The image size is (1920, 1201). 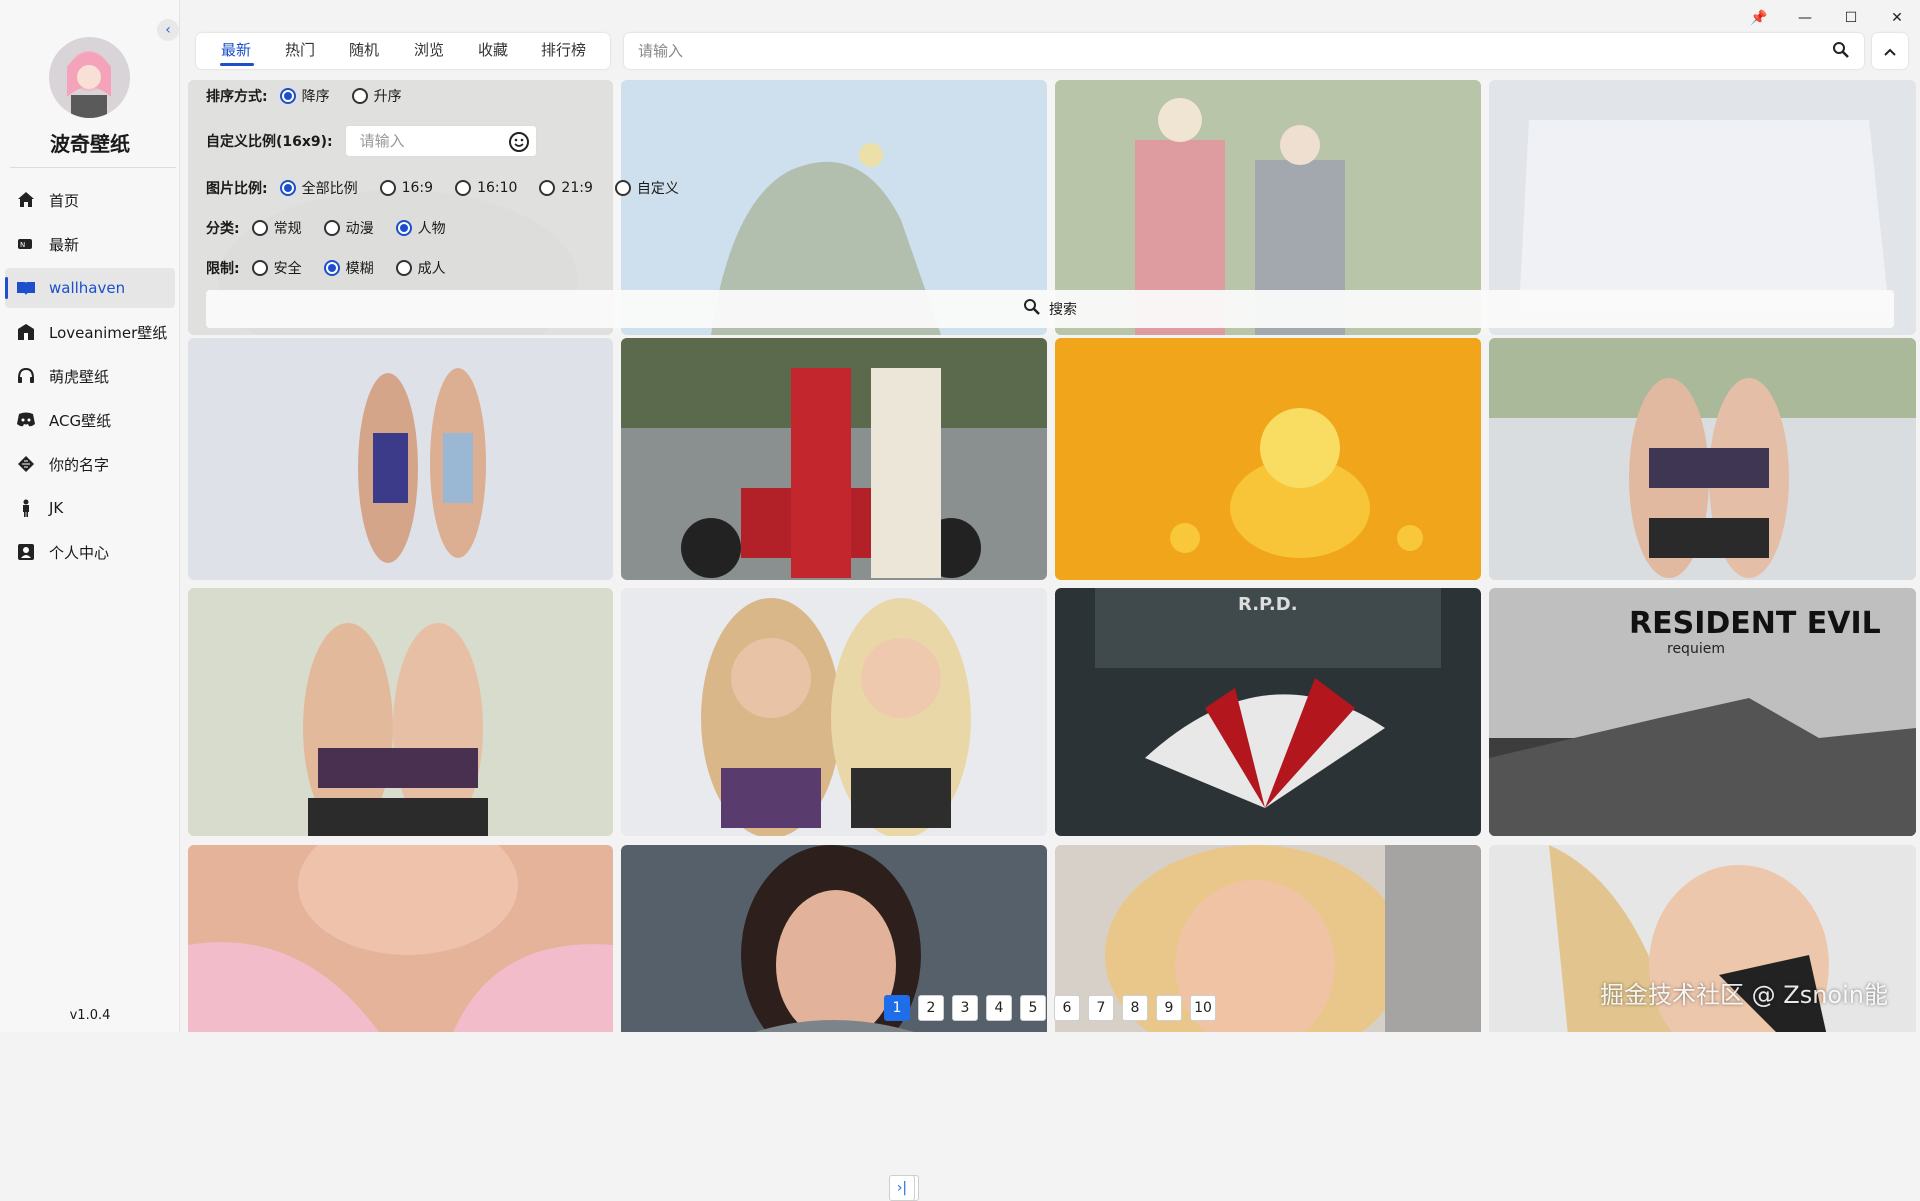 What do you see at coordinates (364, 49) in the screenshot?
I see `tab-random: 随机` at bounding box center [364, 49].